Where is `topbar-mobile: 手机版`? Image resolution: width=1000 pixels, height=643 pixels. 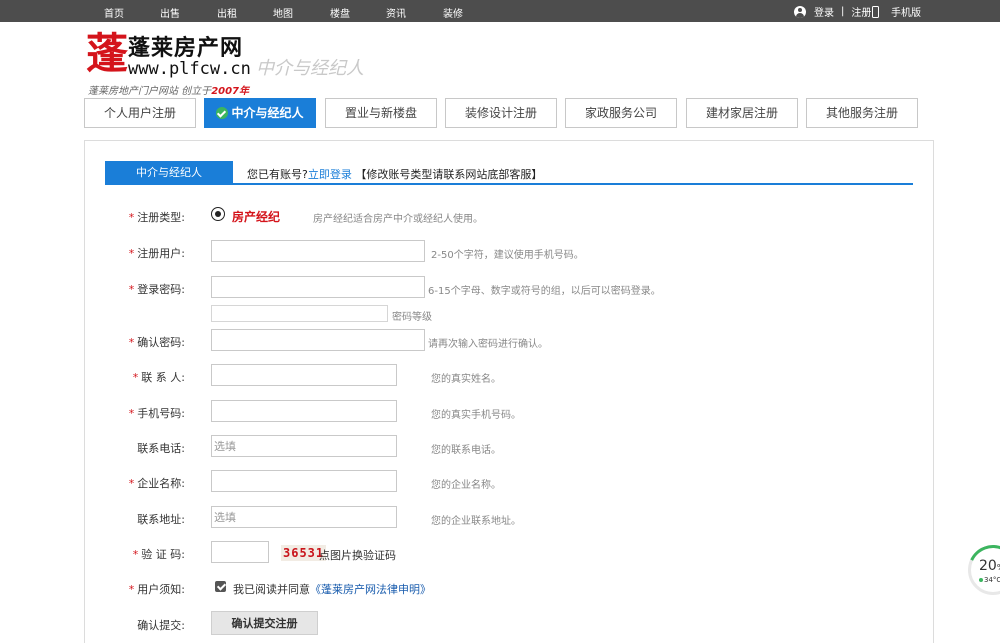 topbar-mobile: 手机版 is located at coordinates (896, 11).